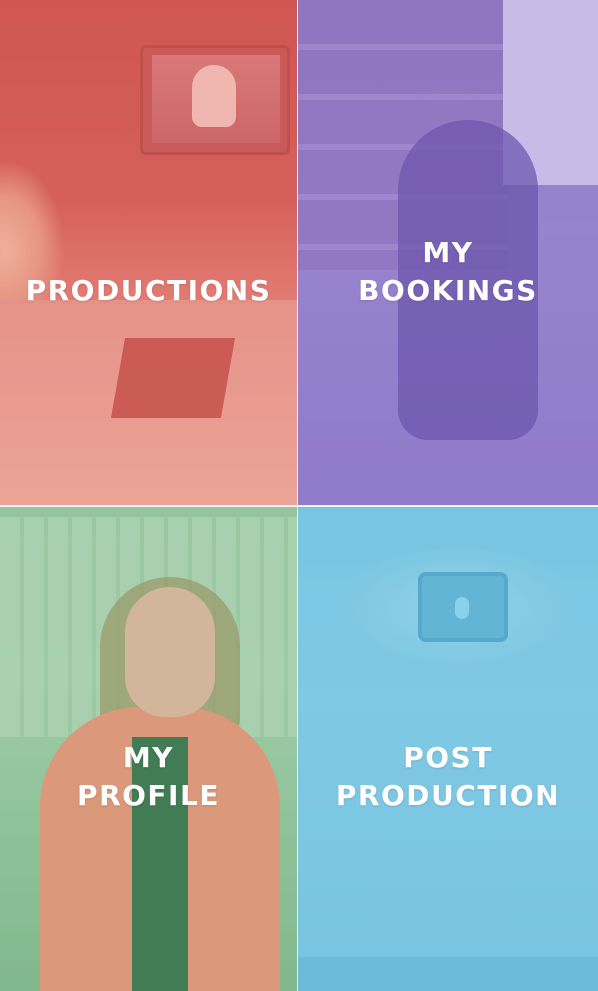  Describe the element at coordinates (148, 777) in the screenshot. I see `my-profile-label: MY PROFILE` at that location.